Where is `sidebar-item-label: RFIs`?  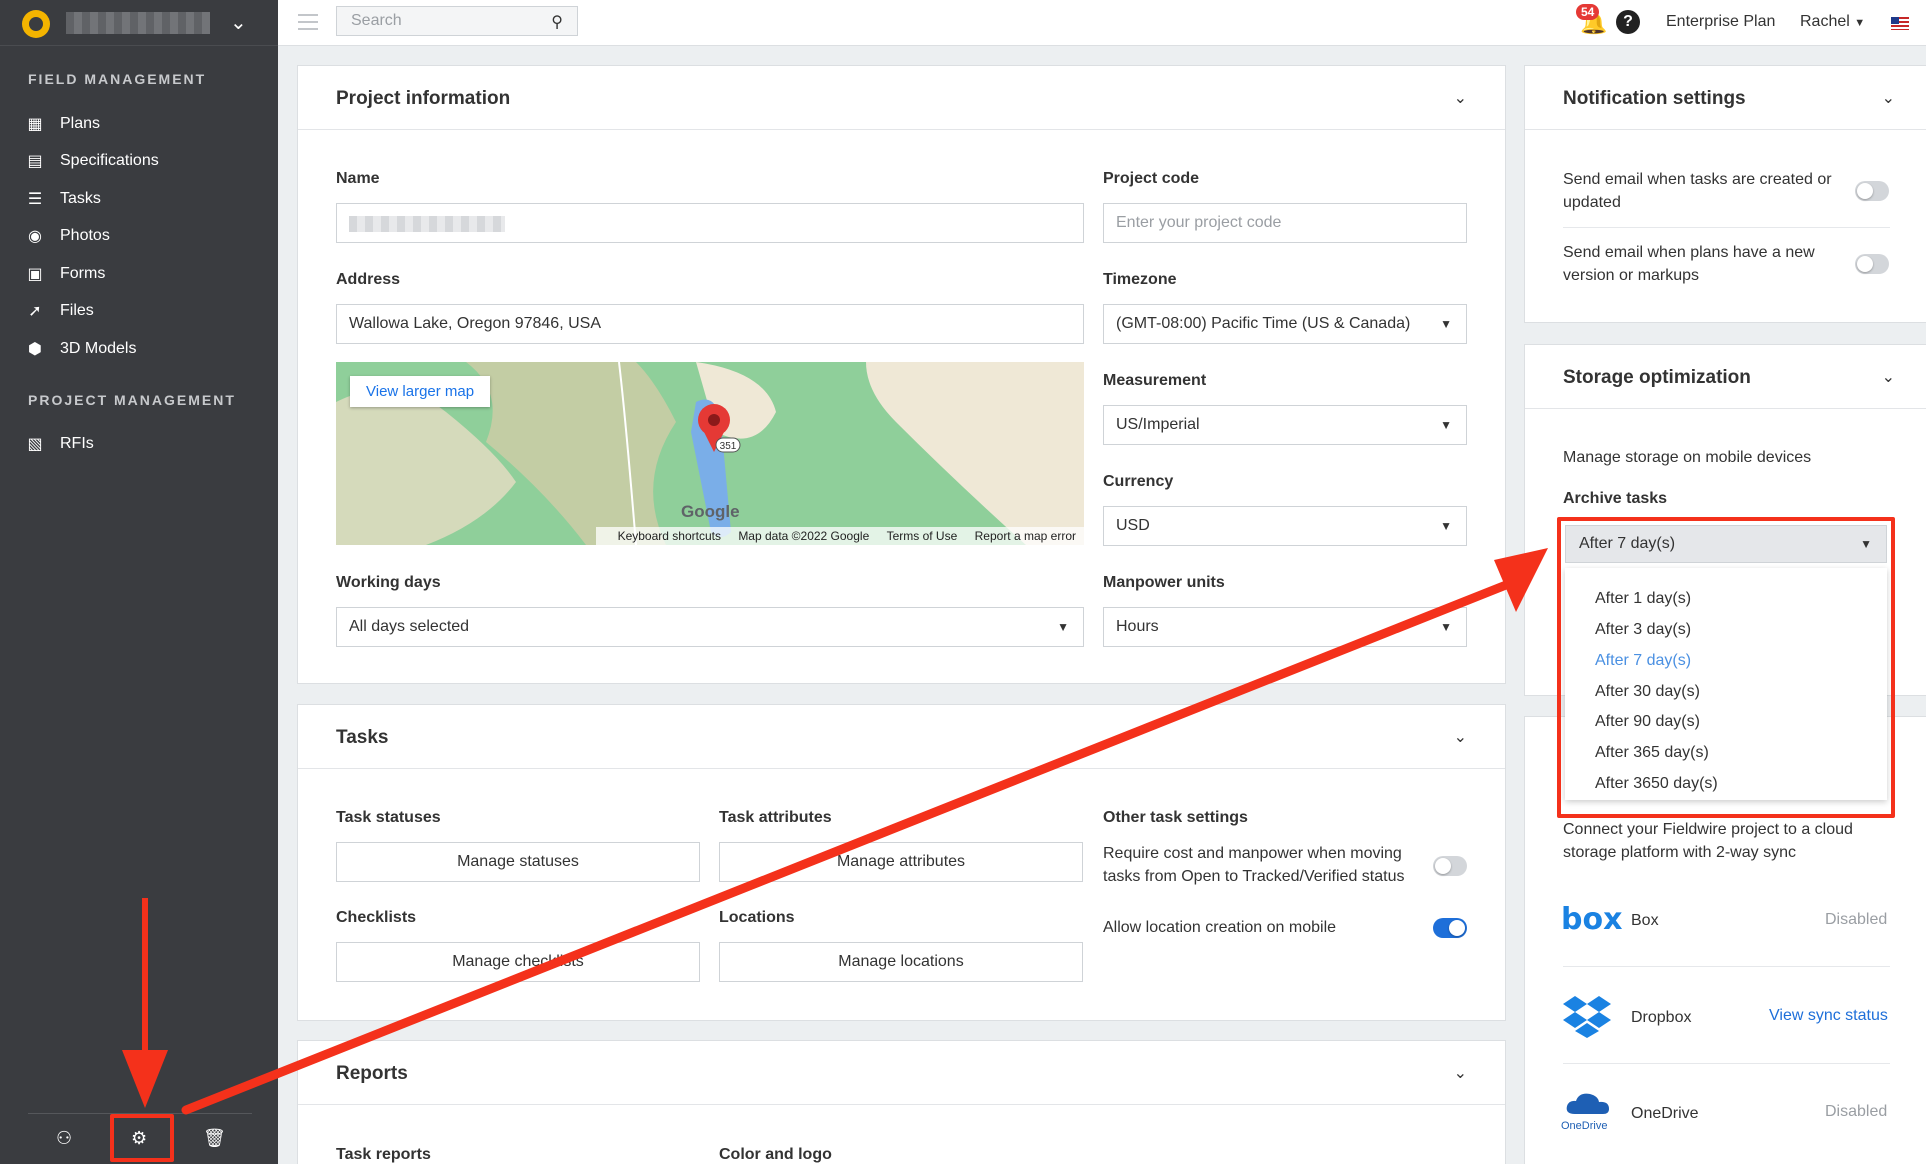
sidebar-item-label: RFIs is located at coordinates (77, 443).